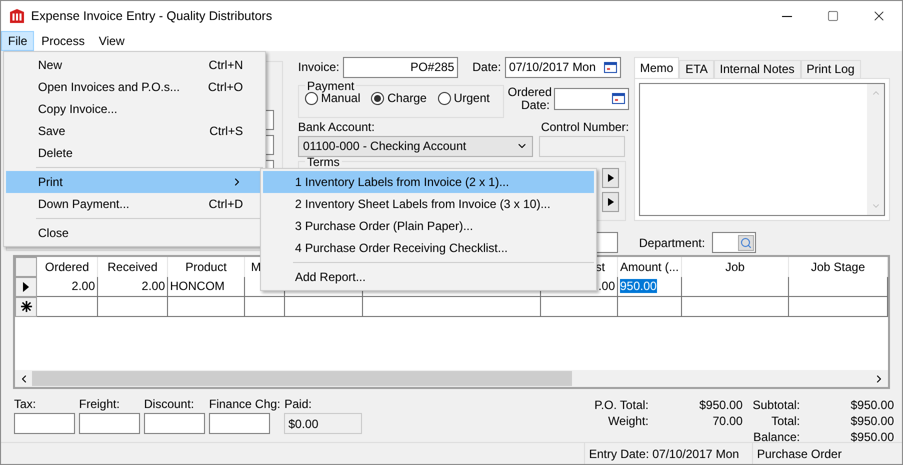  What do you see at coordinates (331, 86) in the screenshot?
I see `group-title: Payment` at bounding box center [331, 86].